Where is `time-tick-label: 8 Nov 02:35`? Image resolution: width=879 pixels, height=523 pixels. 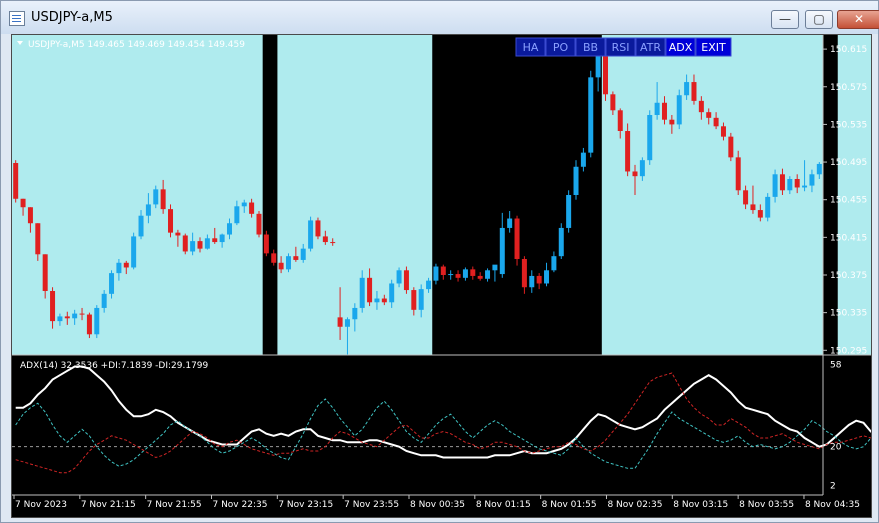
time-tick-label: 8 Nov 02:35 is located at coordinates (634, 505).